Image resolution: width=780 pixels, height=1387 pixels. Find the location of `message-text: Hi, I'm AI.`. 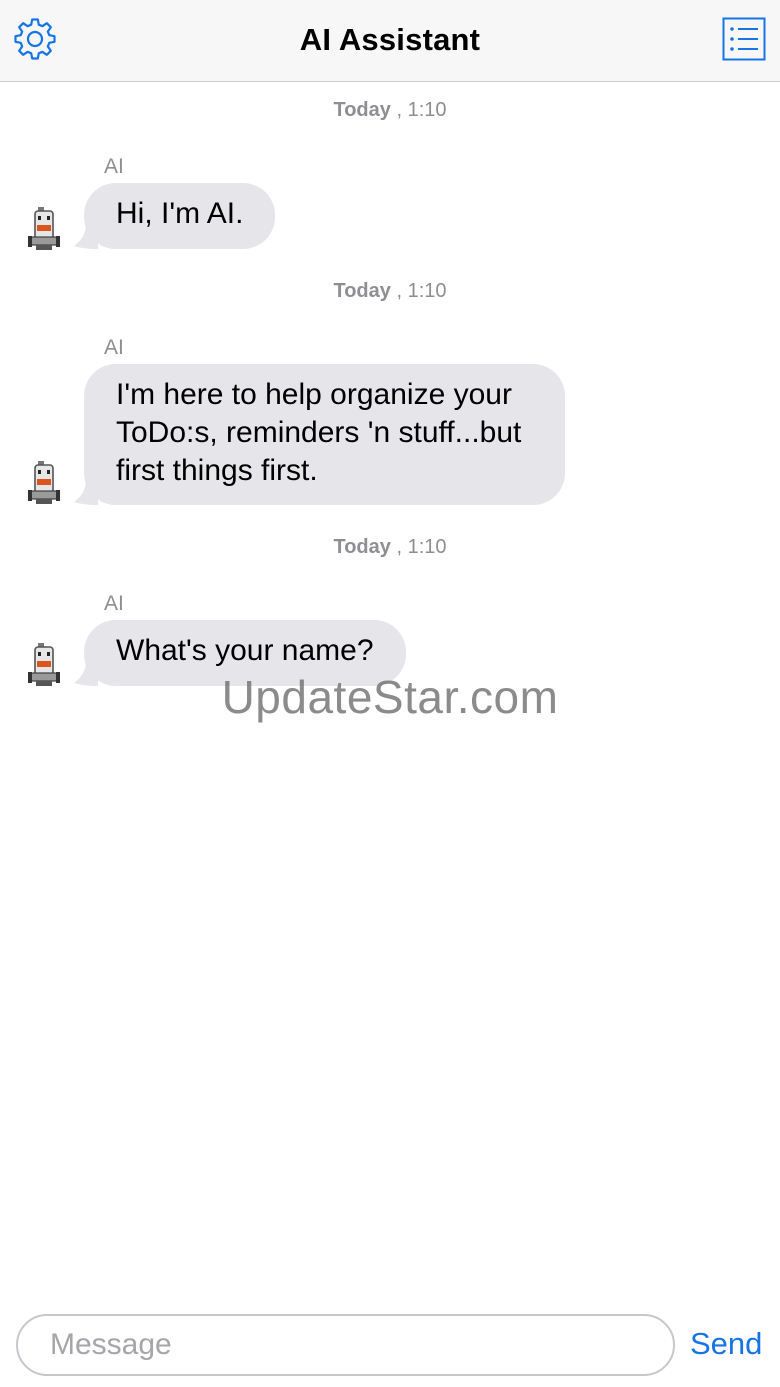

message-text: Hi, I'm AI. is located at coordinates (180, 213).